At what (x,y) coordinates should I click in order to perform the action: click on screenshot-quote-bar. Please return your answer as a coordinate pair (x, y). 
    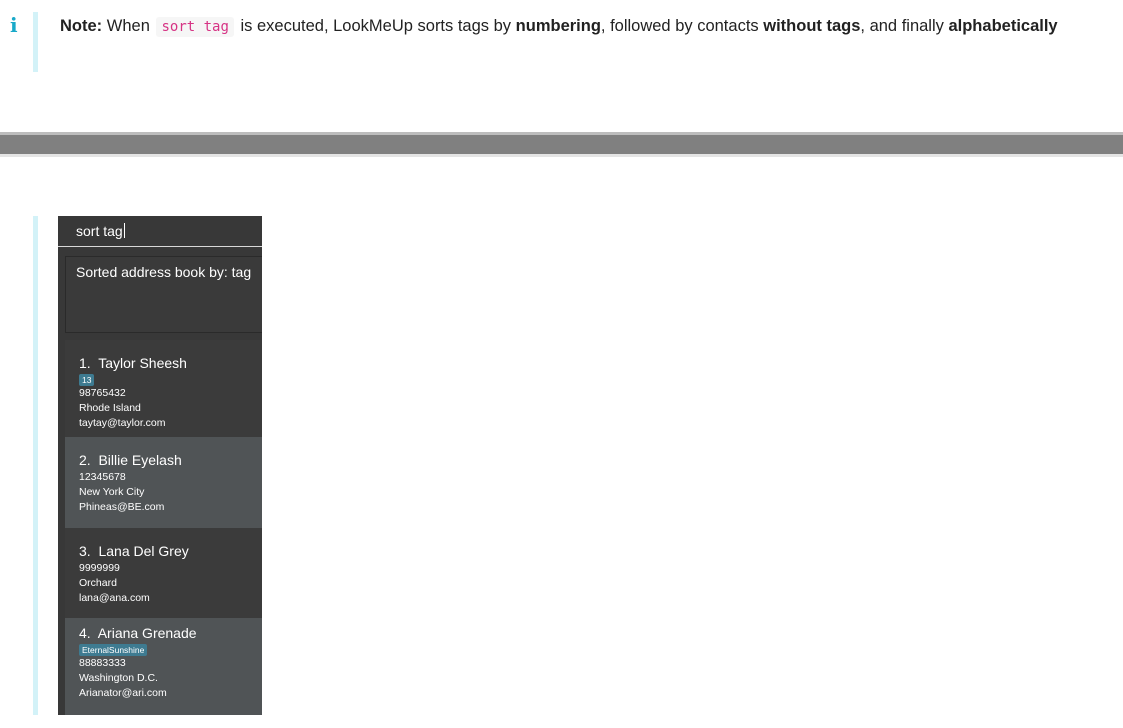
    Looking at the image, I should click on (35, 465).